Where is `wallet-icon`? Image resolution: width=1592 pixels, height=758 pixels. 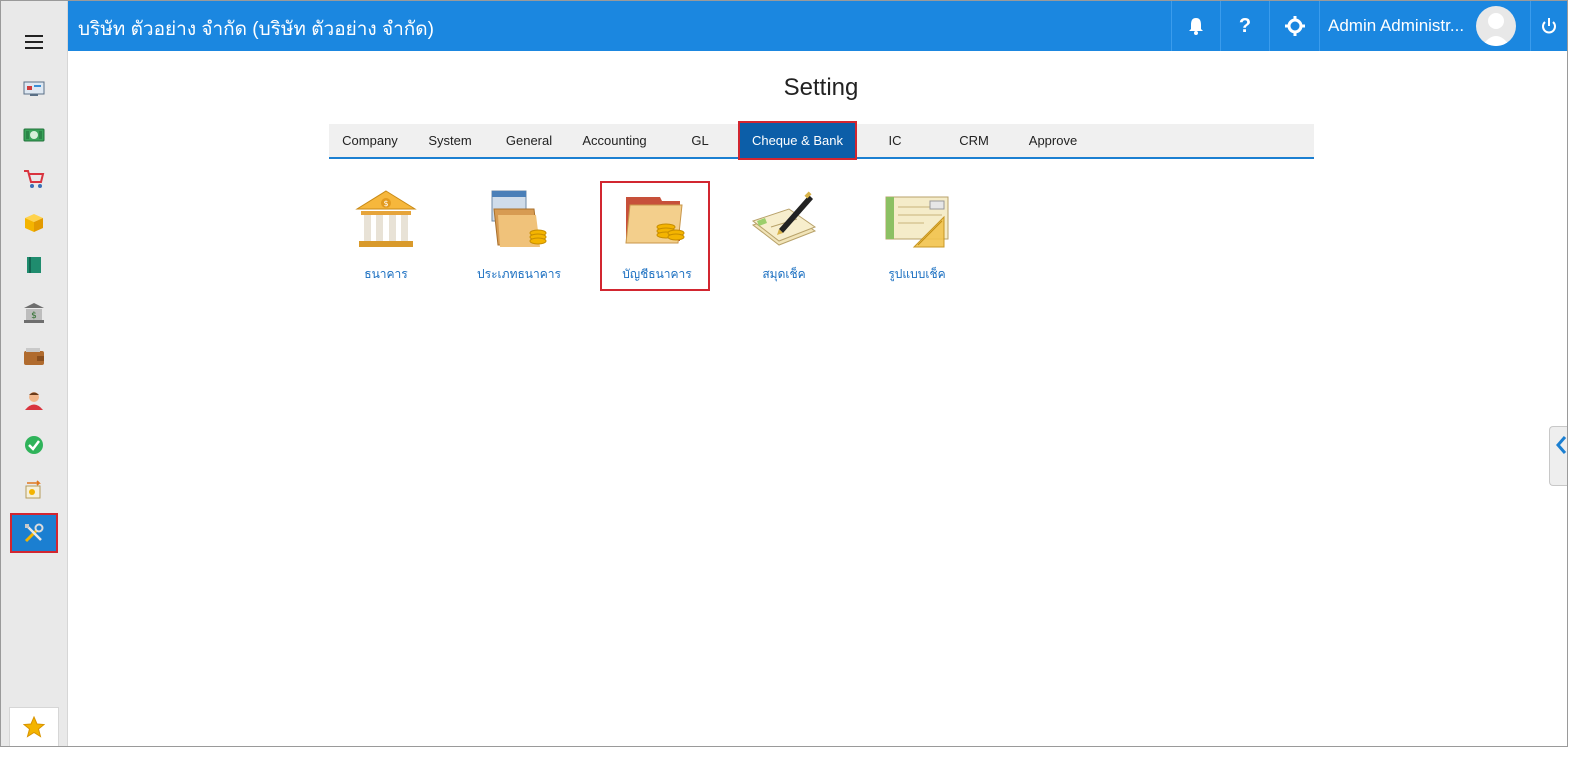
wallet-icon is located at coordinates (34, 356).